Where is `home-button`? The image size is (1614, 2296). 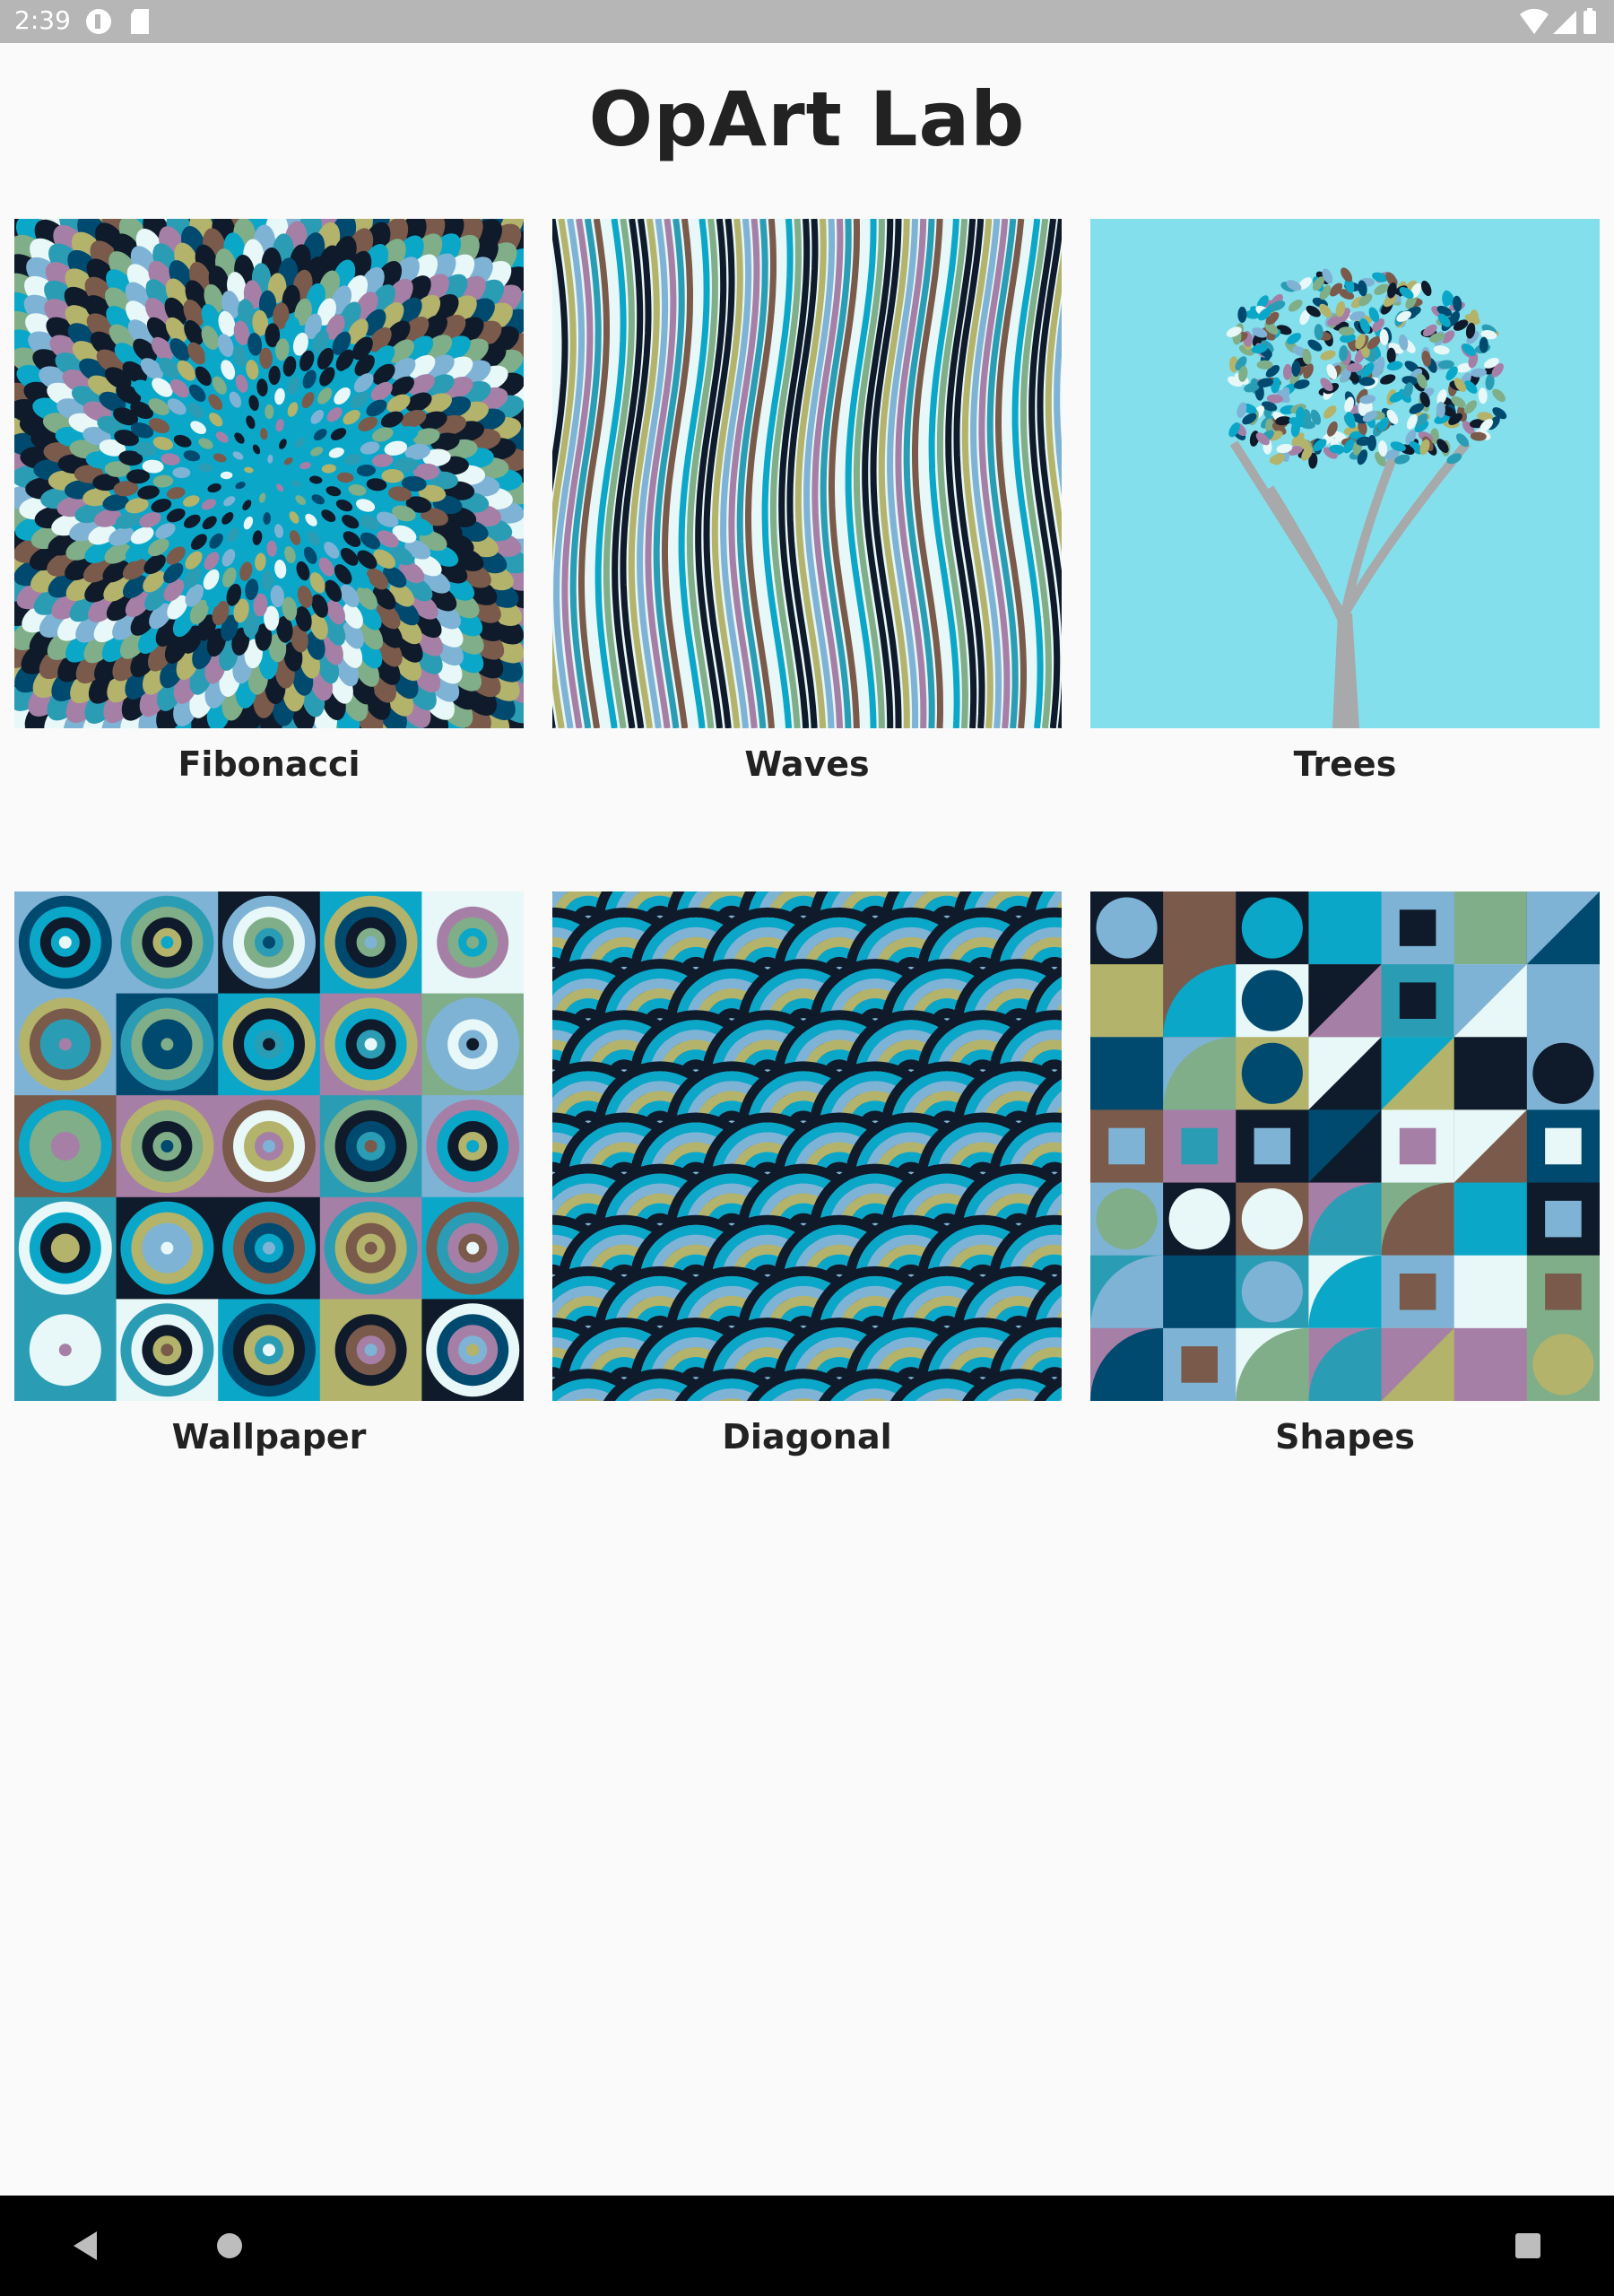 home-button is located at coordinates (229, 2246).